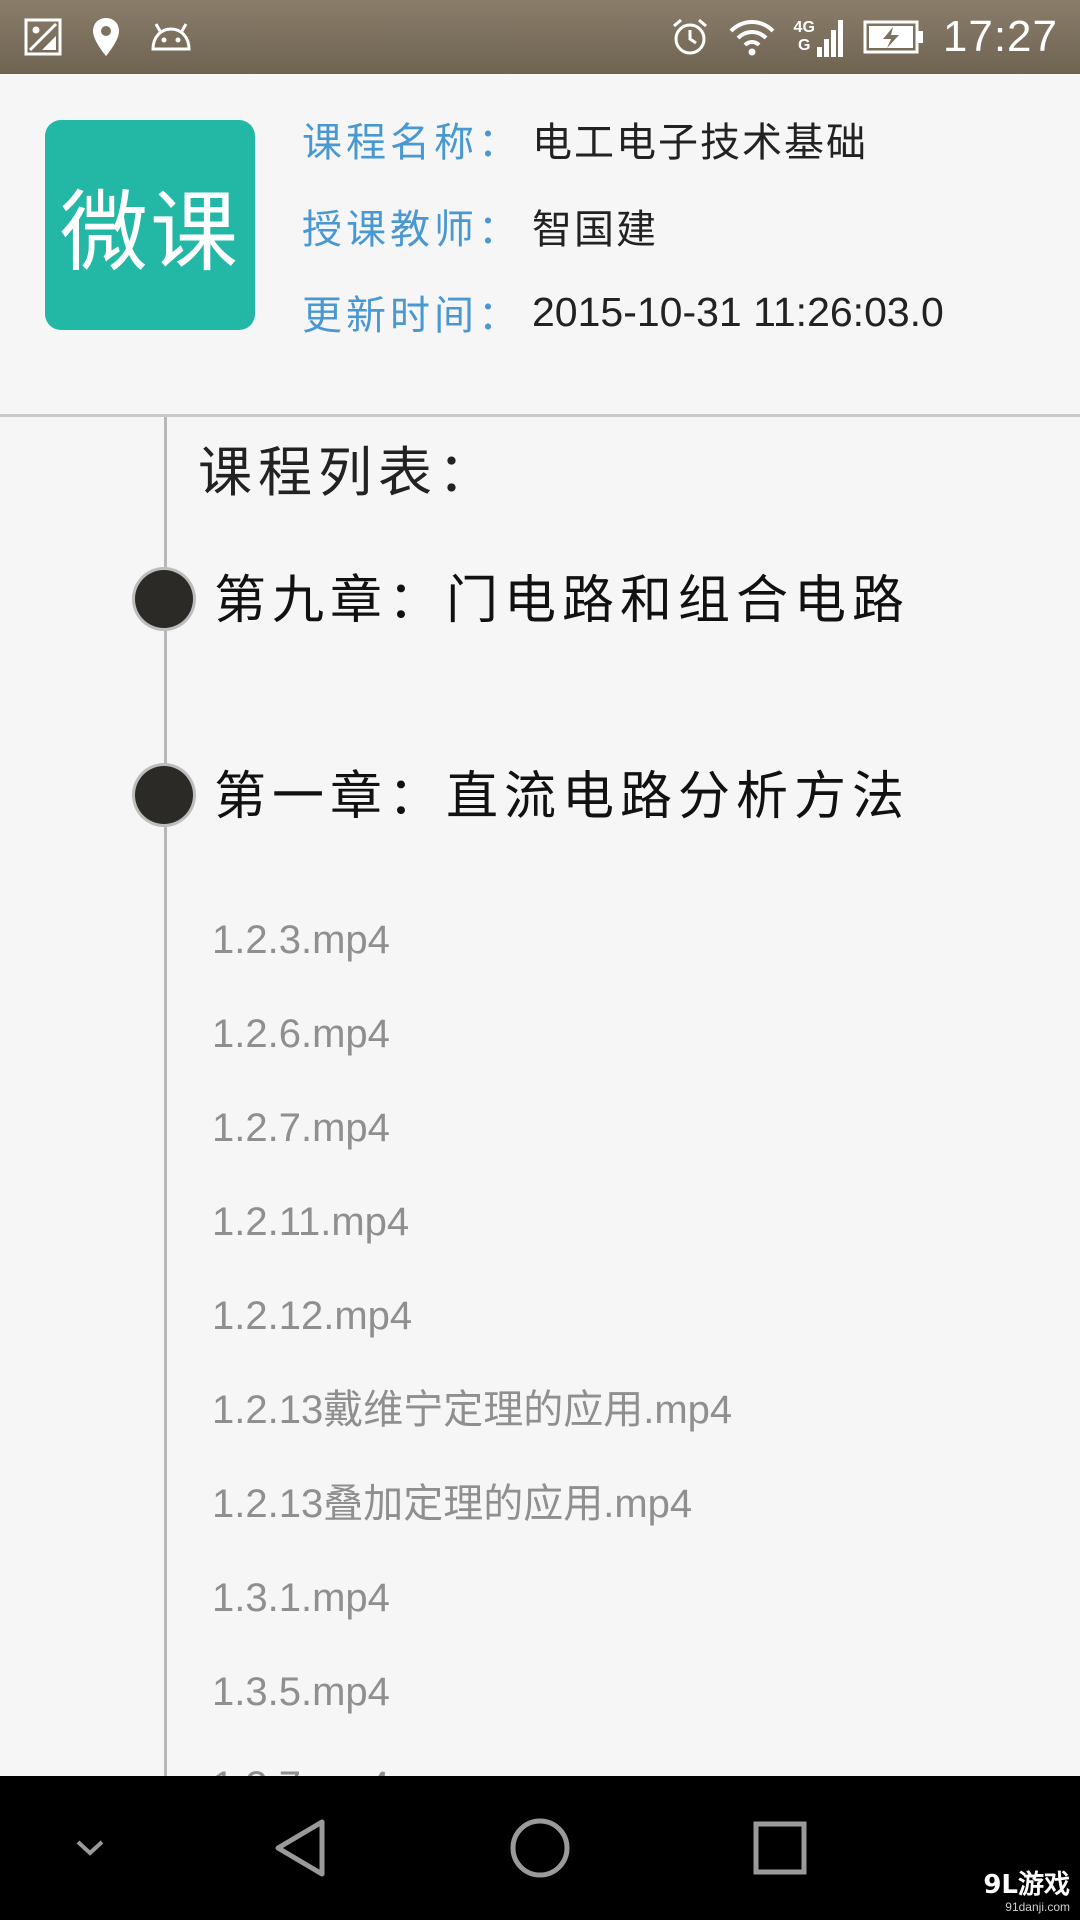  I want to click on status-bar-left, so click(108, 37).